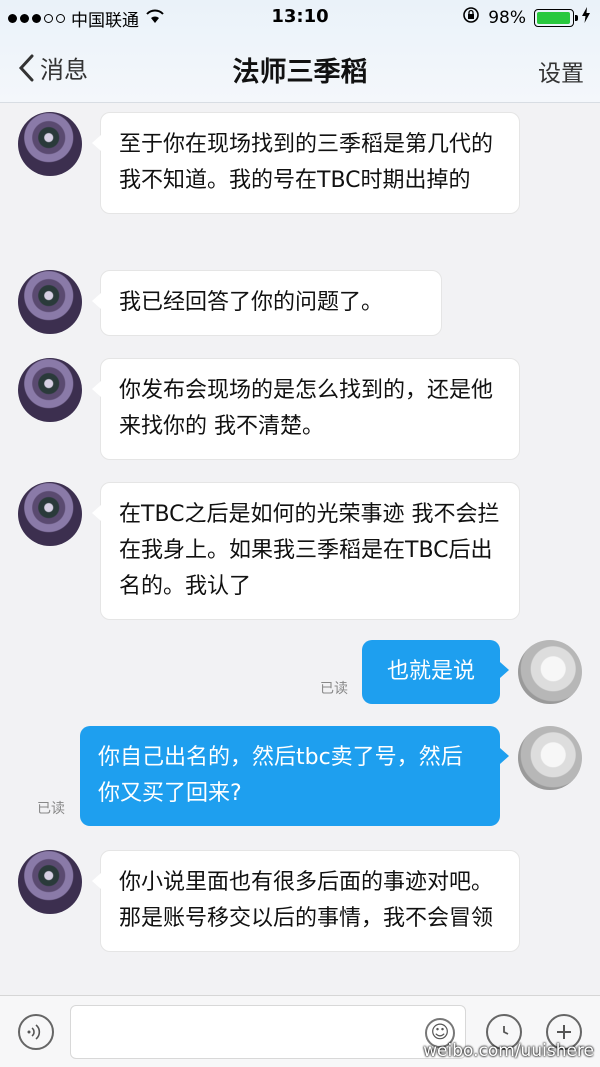  I want to click on battery-icon, so click(556, 17).